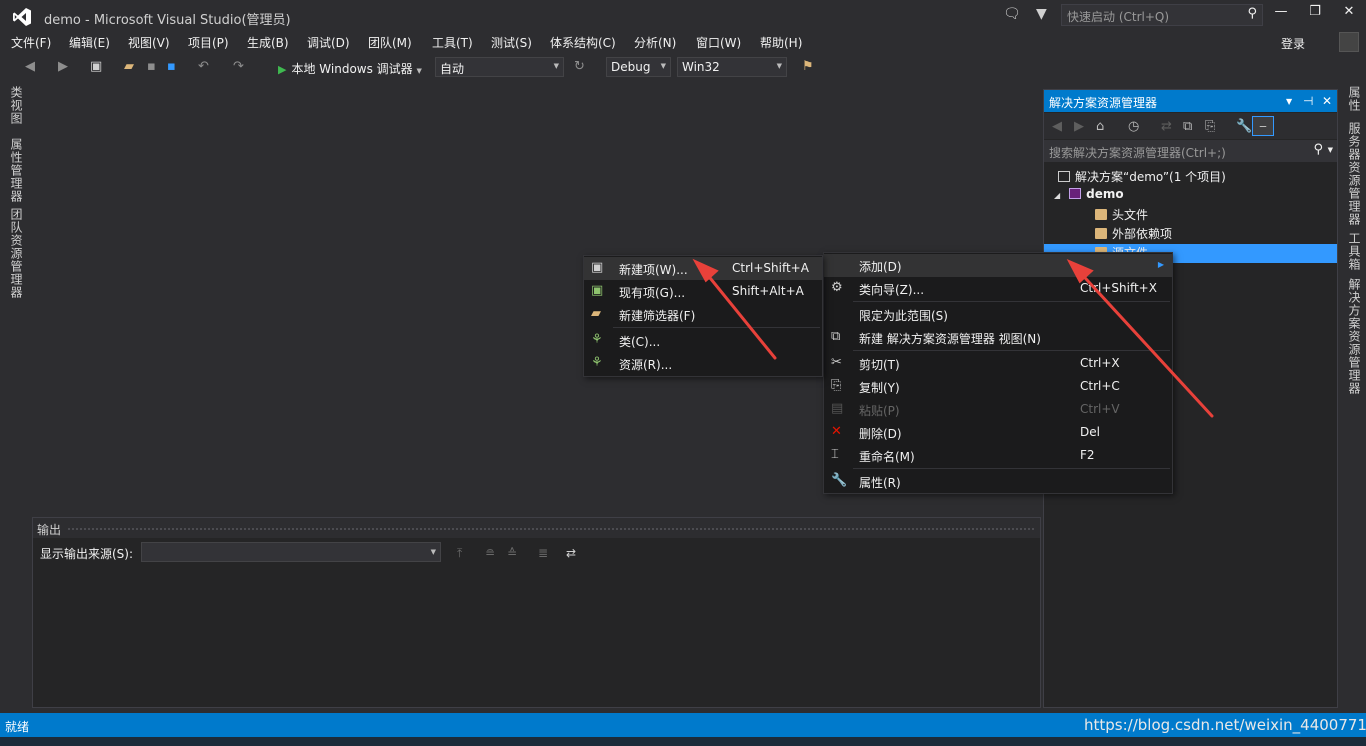  I want to click on menu-project: 项目(P), so click(208, 42).